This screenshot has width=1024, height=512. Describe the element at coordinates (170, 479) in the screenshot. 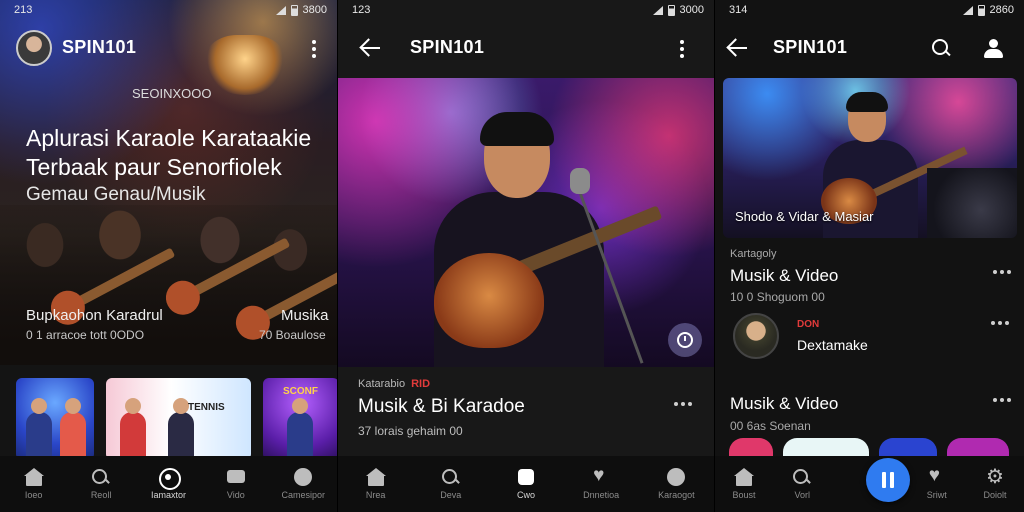

I see `record-icon` at that location.